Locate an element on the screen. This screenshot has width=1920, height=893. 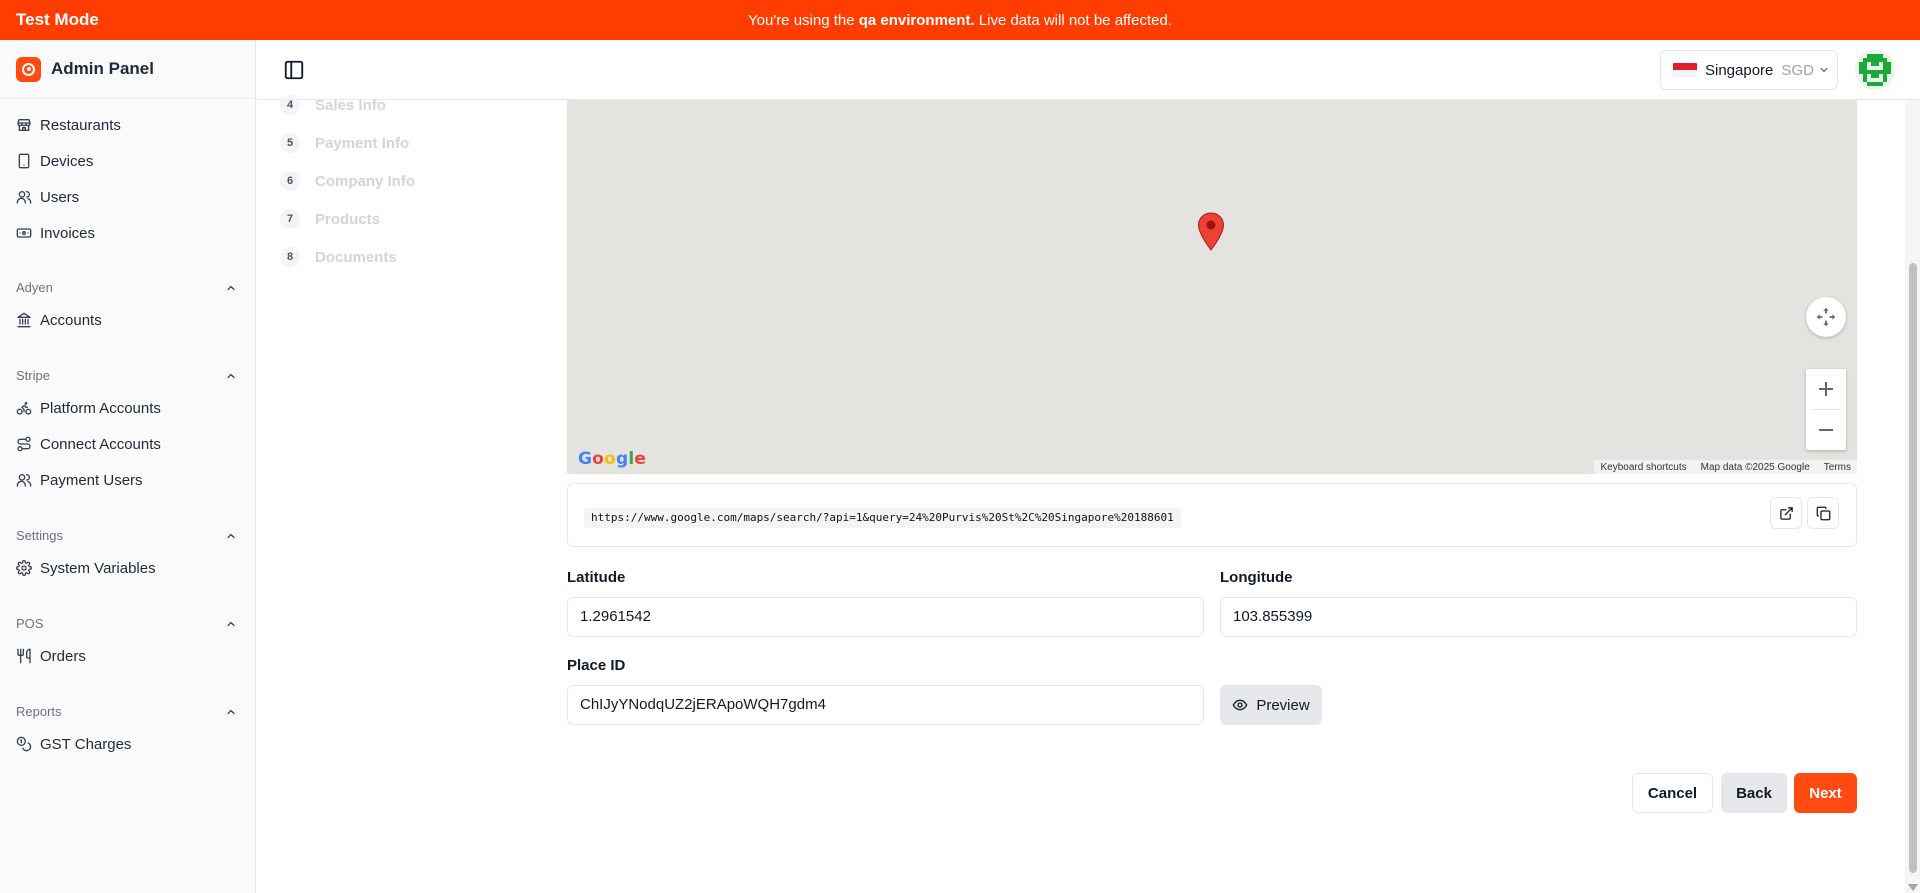
sidebar-item-label: Connect Accounts is located at coordinates (100, 444).